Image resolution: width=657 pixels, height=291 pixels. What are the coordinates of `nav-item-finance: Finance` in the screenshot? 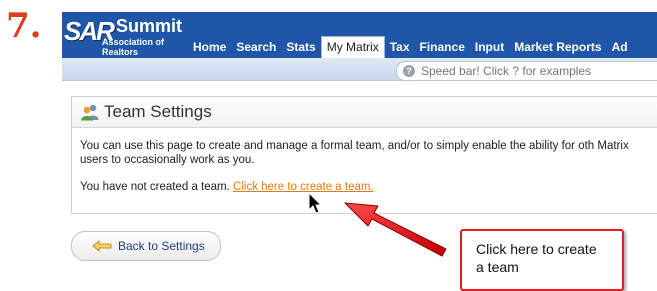 It's located at (442, 47).